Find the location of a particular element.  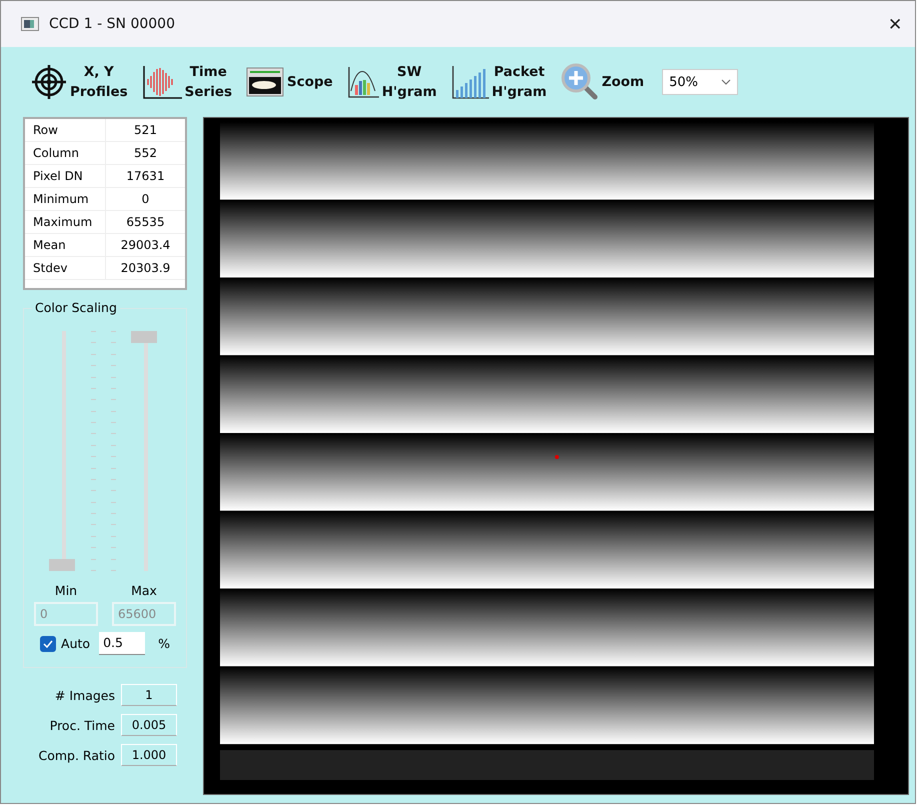

stat-value: 552 is located at coordinates (145, 153).